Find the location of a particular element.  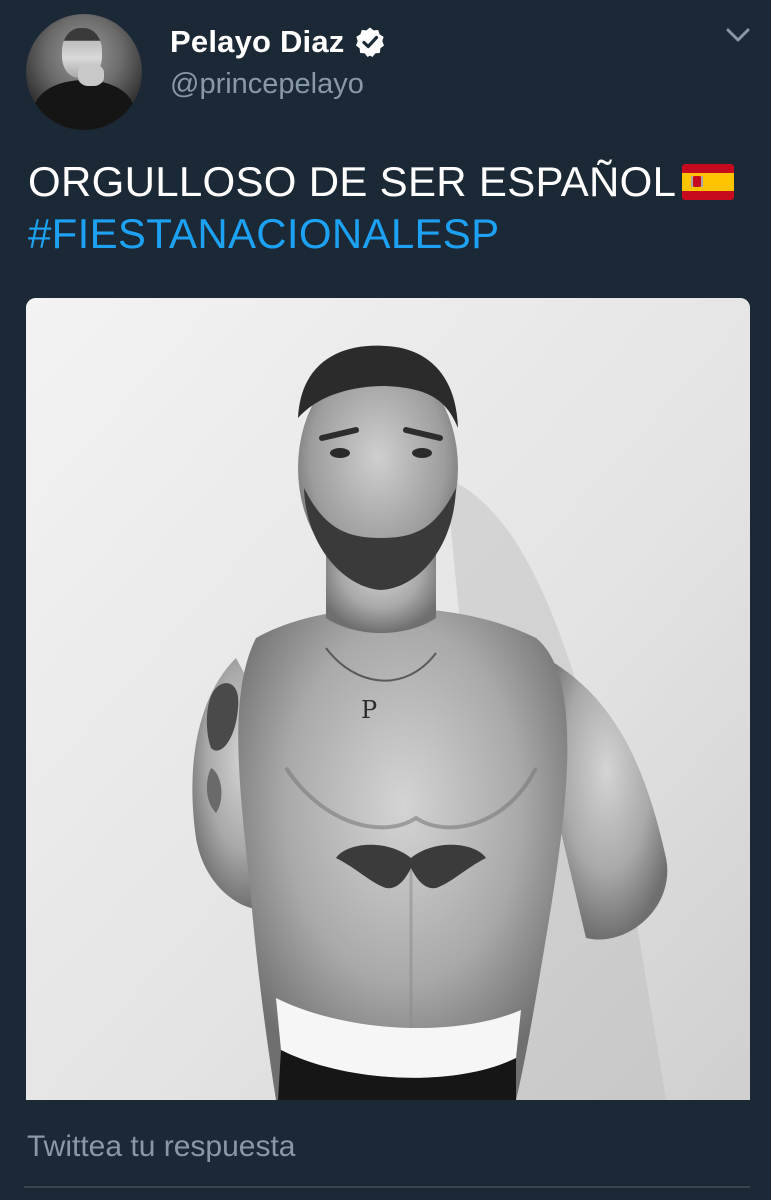

spain-flag-icon is located at coordinates (708, 182).